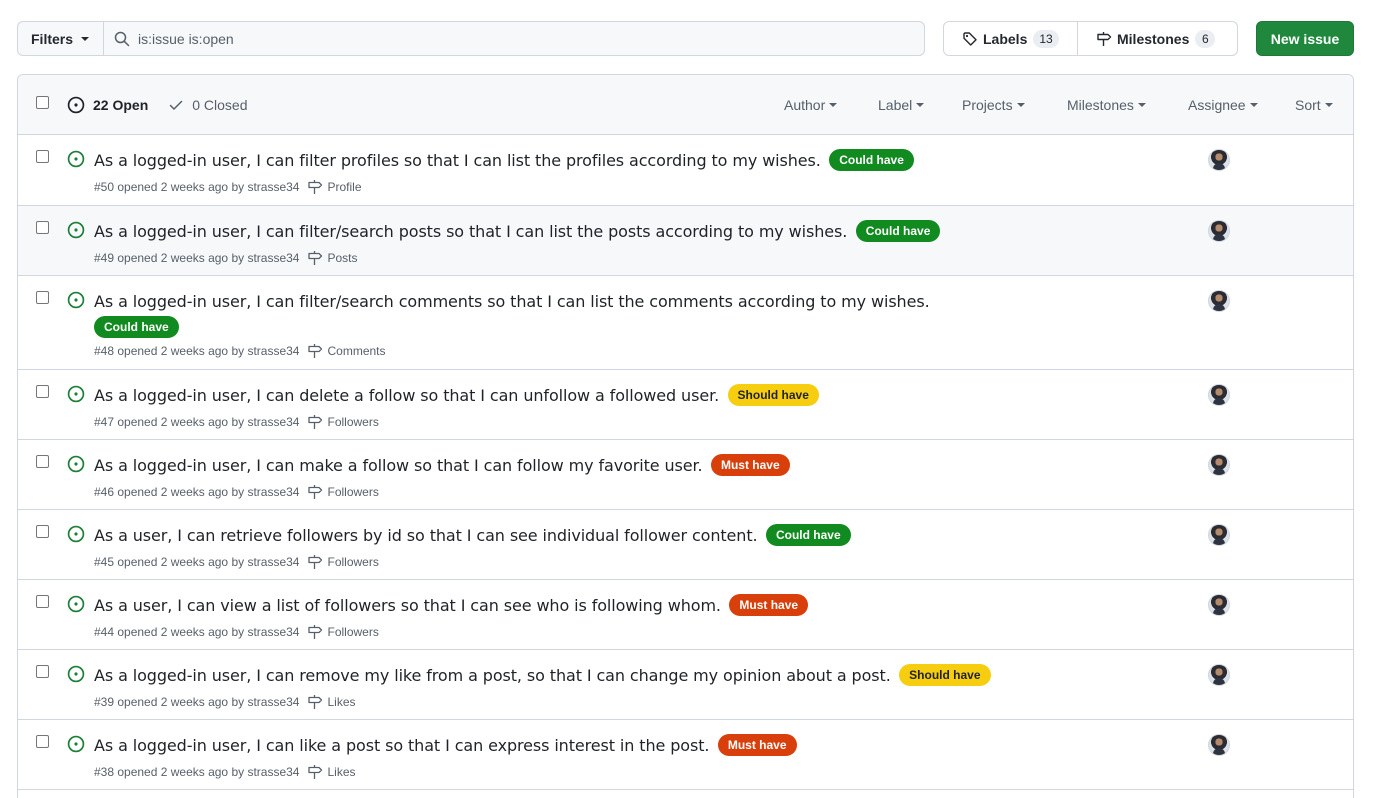 The image size is (1379, 798). I want to click on labels-milestones-group: Labels 13 Milestones 6, so click(1090, 38).